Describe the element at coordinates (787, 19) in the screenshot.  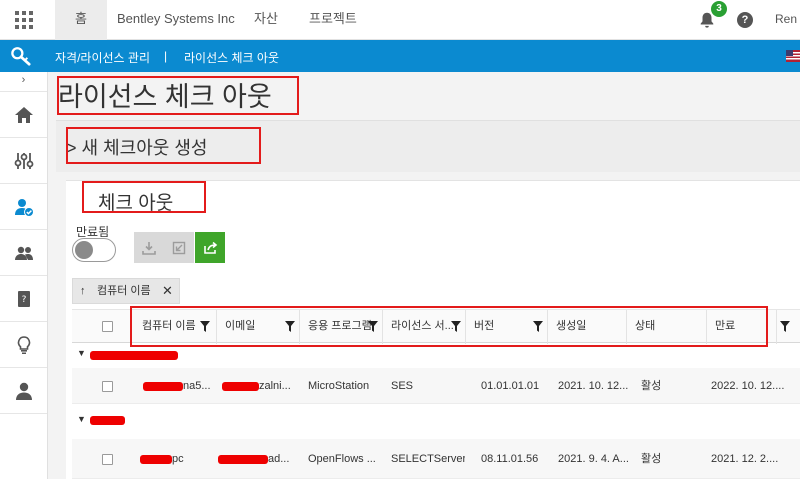
I see `user-name: Ren Z` at that location.